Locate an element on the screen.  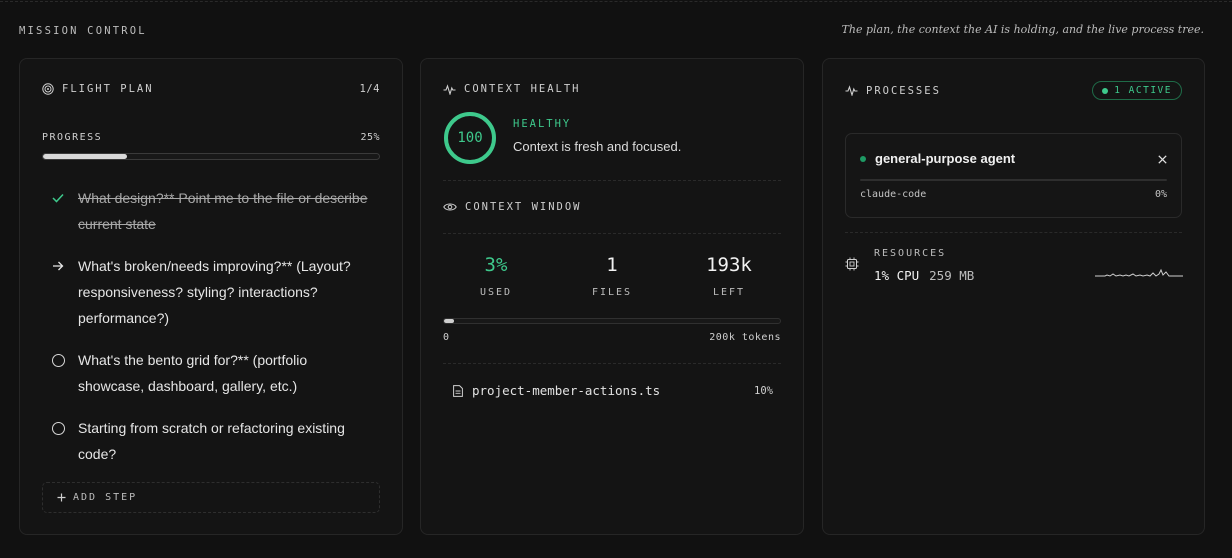
stat-used: 3% USED is located at coordinates (496, 276).